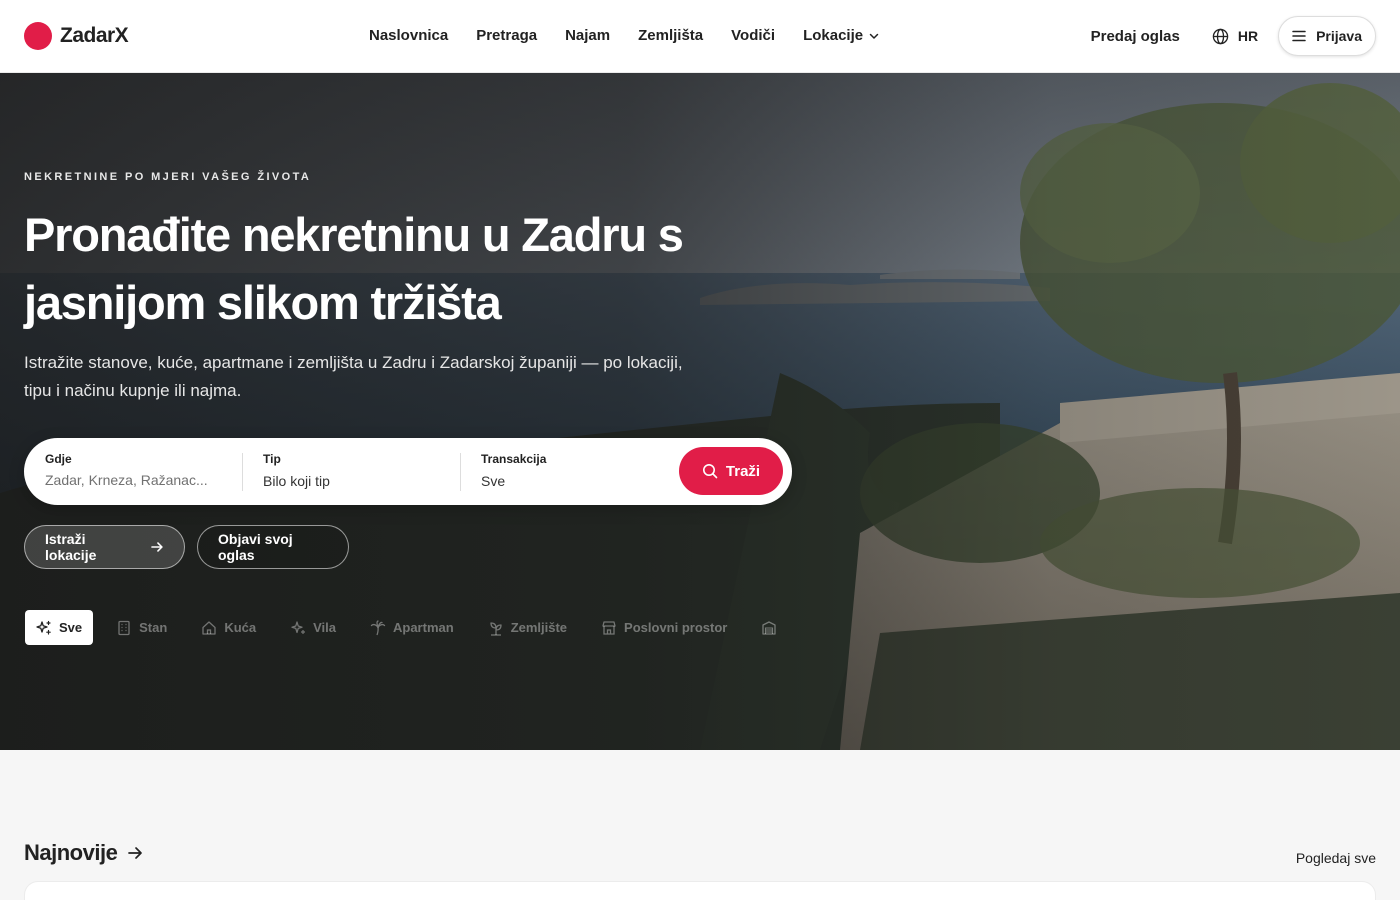 The height and width of the screenshot is (900, 1400). I want to click on latest-title-label: Najnovije, so click(71, 852).